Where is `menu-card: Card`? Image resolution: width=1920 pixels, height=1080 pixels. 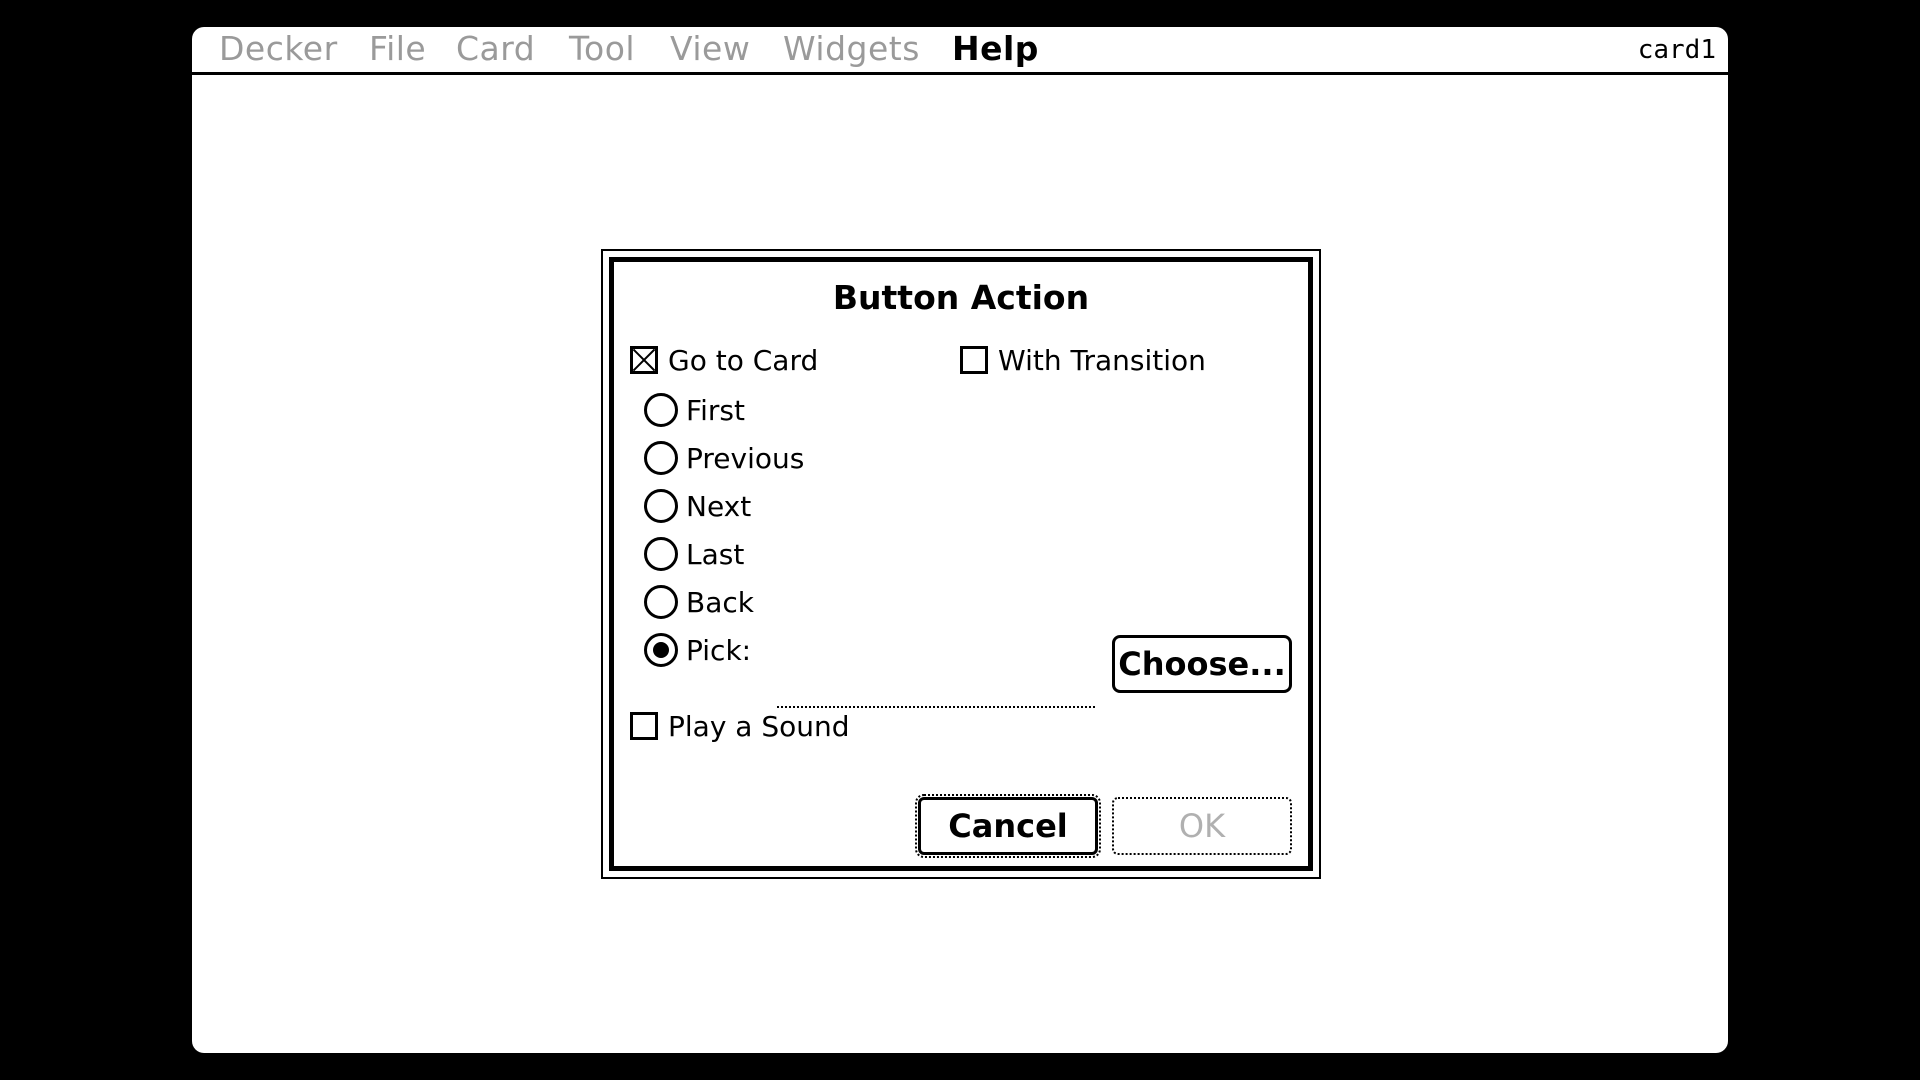 menu-card: Card is located at coordinates (495, 49).